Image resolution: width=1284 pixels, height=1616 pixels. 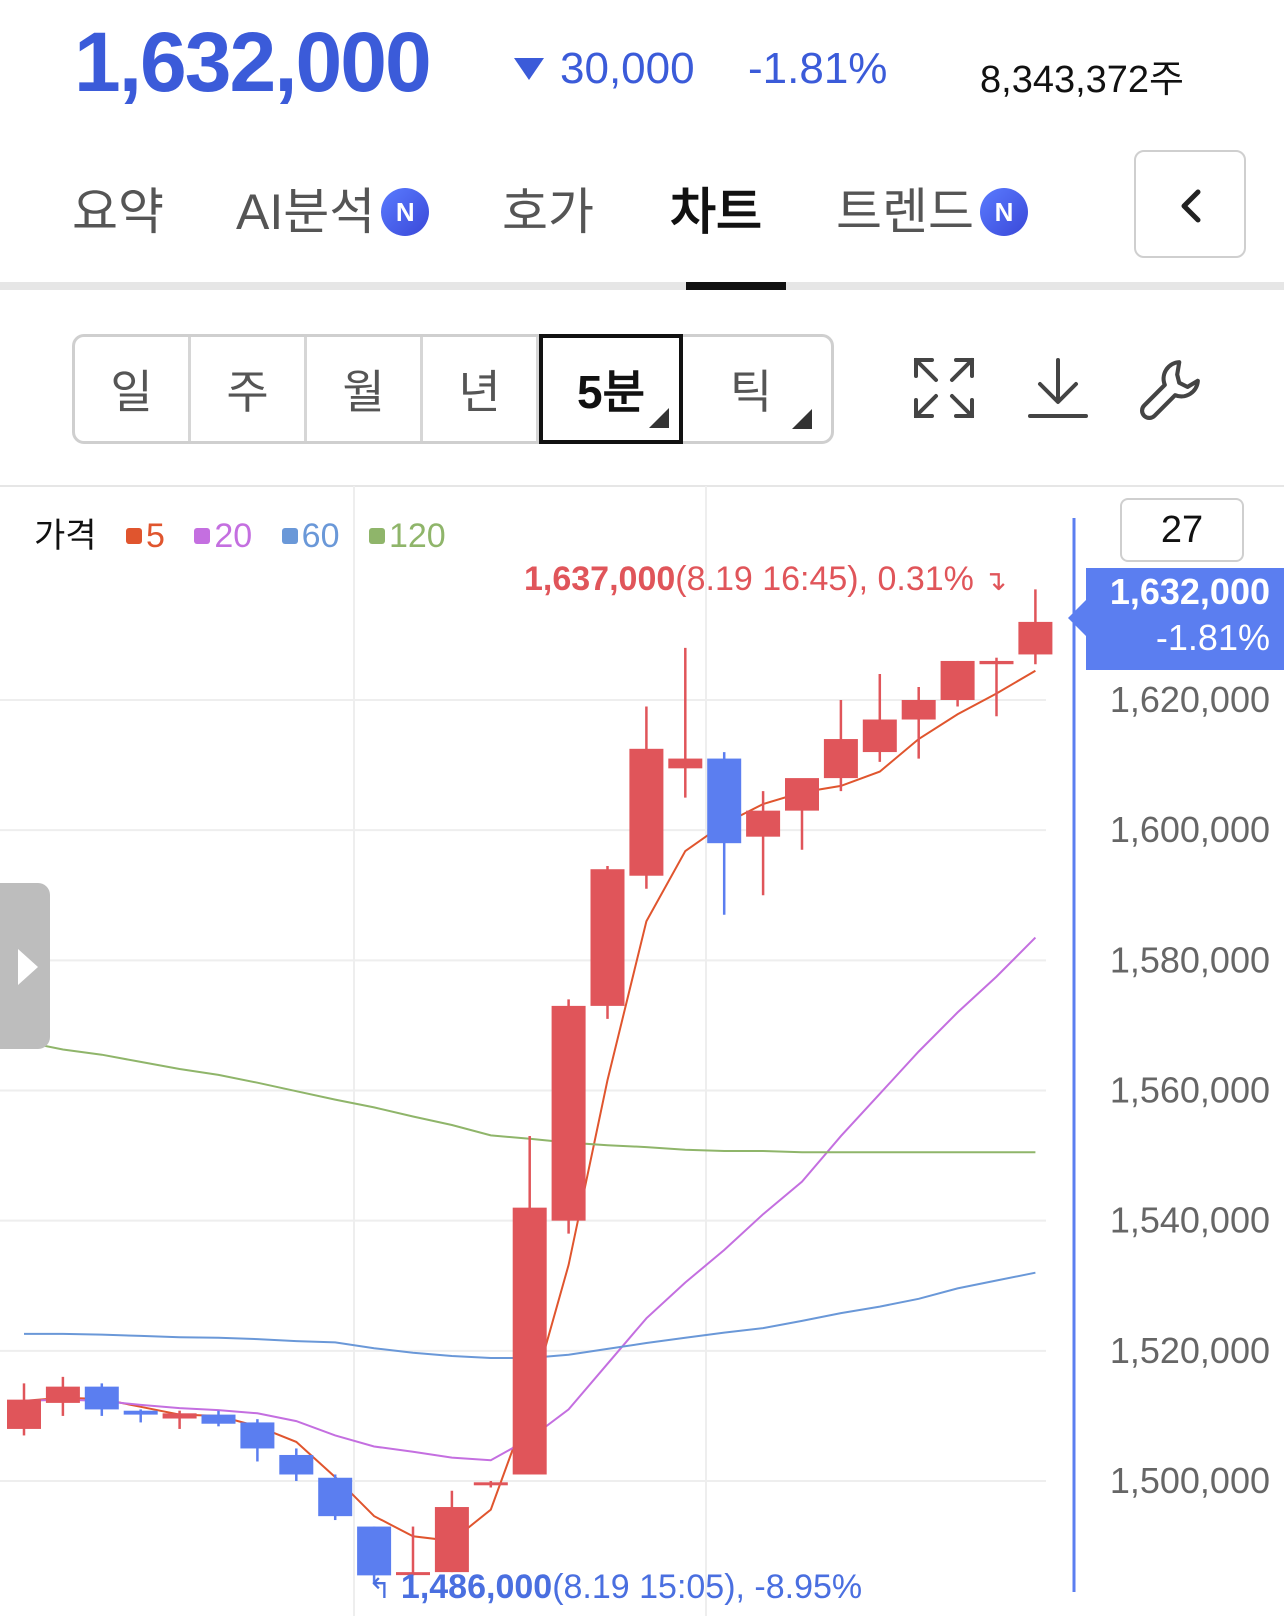 I want to click on arrow-down-right-icon: ↴, so click(x=995, y=580).